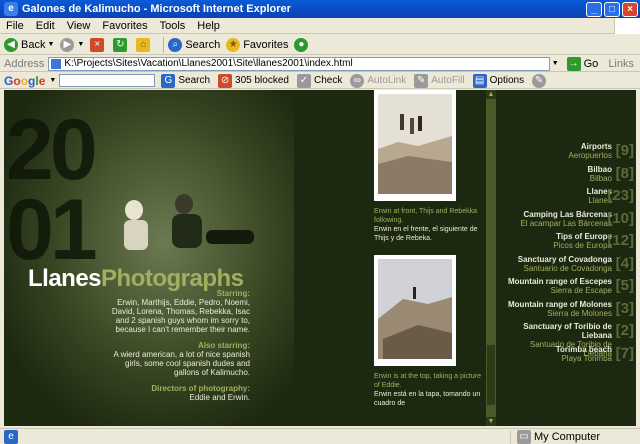 This screenshot has height=444, width=640. What do you see at coordinates (620, 218) in the screenshot?
I see `place-photo-count: [10]` at bounding box center [620, 218].